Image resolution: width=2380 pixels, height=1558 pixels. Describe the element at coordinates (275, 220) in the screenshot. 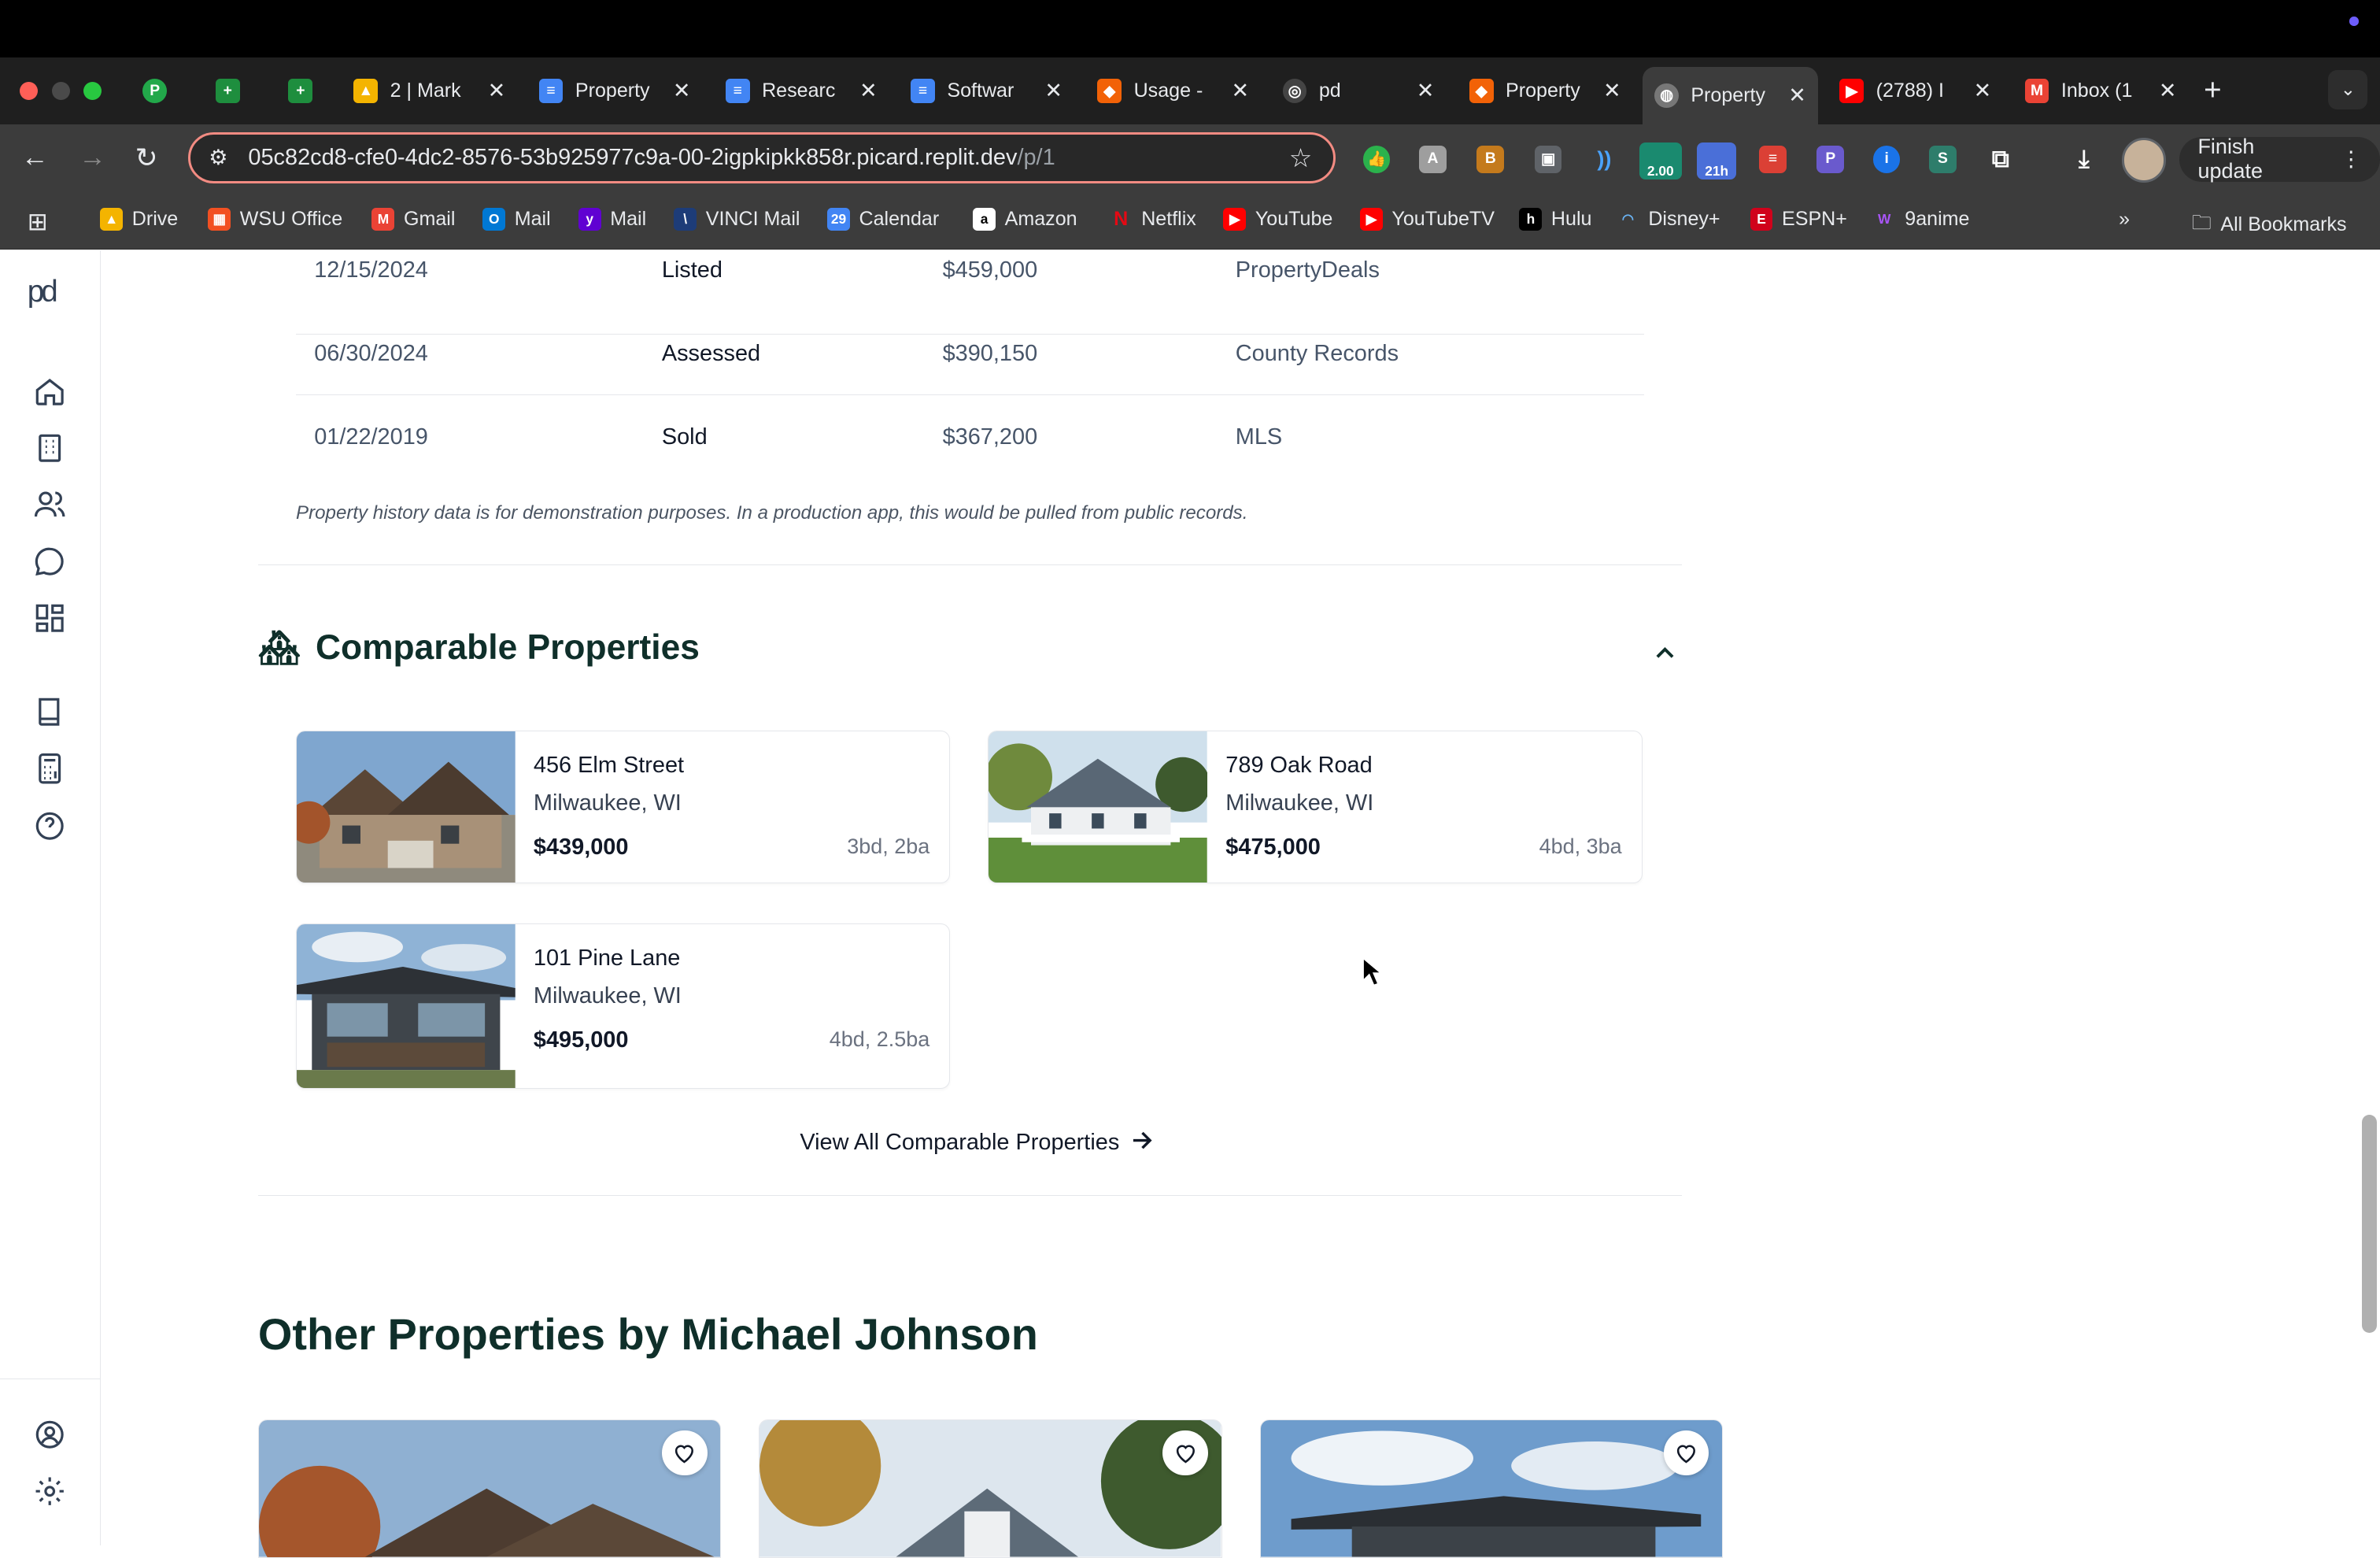

I see `bookmark-item: ▦ WSU Office` at that location.